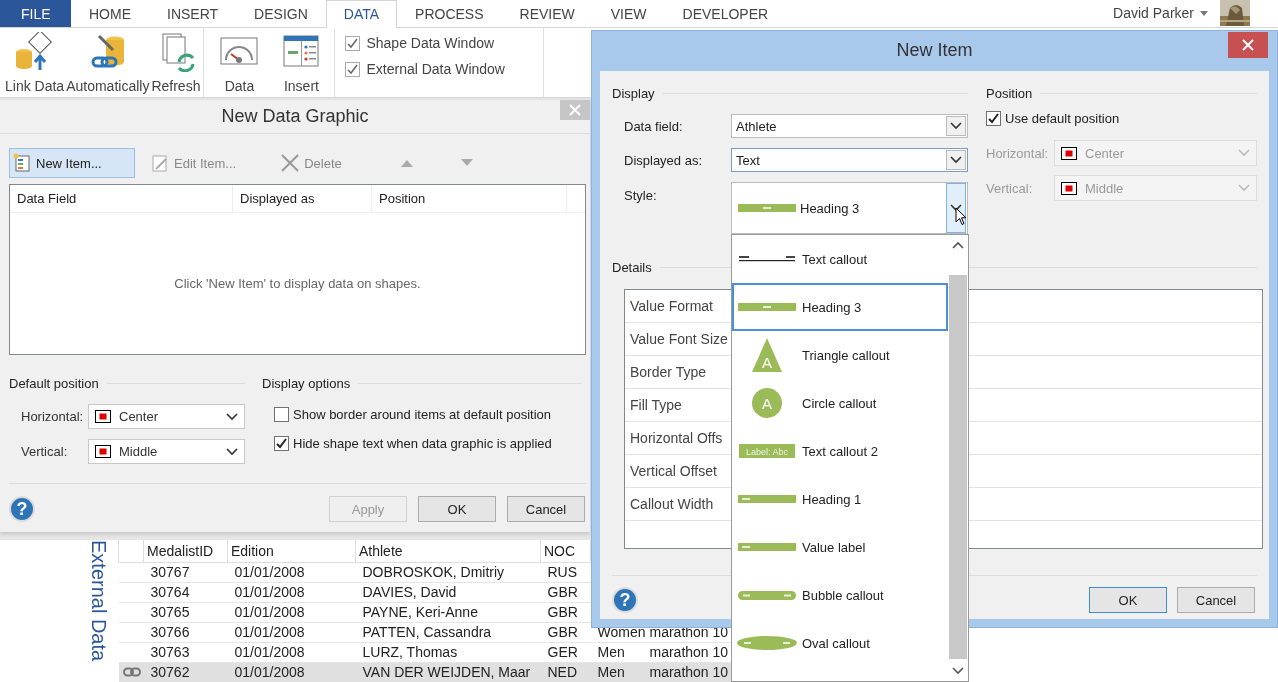 Image resolution: width=1278 pixels, height=682 pixels. What do you see at coordinates (170, 652) in the screenshot?
I see `table-cell: 30763` at bounding box center [170, 652].